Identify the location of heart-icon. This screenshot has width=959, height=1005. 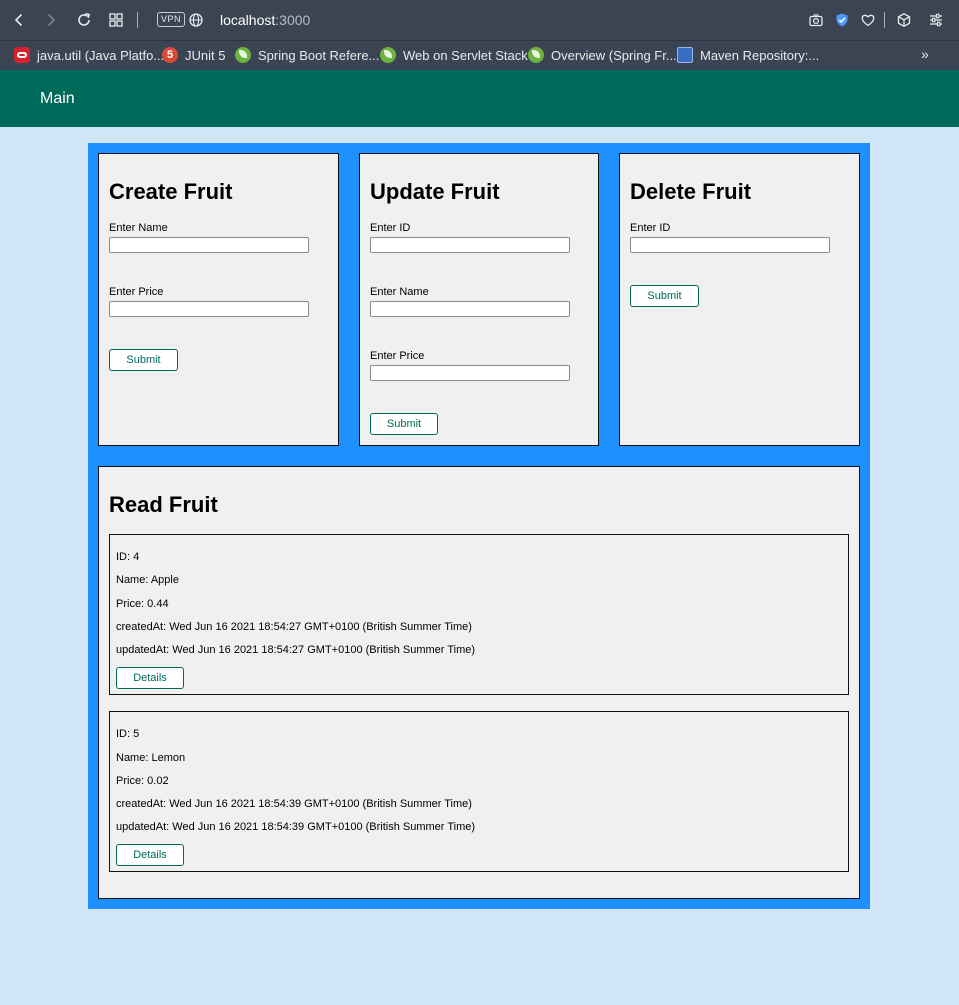
(868, 20).